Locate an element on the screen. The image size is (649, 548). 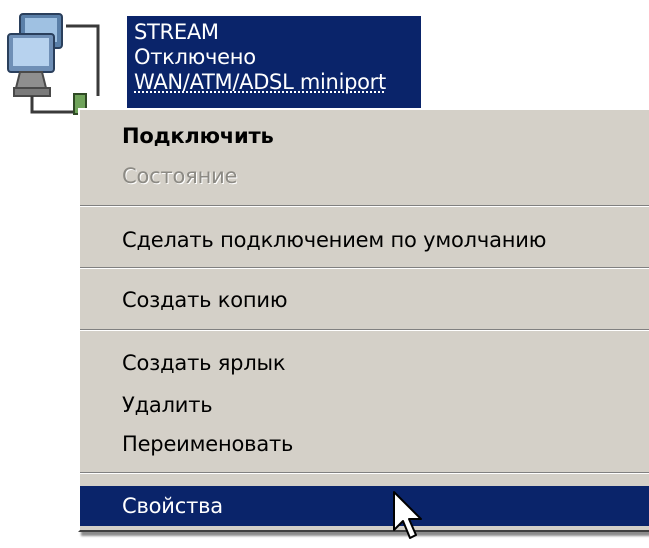
menu-item-connect: Подключить is located at coordinates (364, 136).